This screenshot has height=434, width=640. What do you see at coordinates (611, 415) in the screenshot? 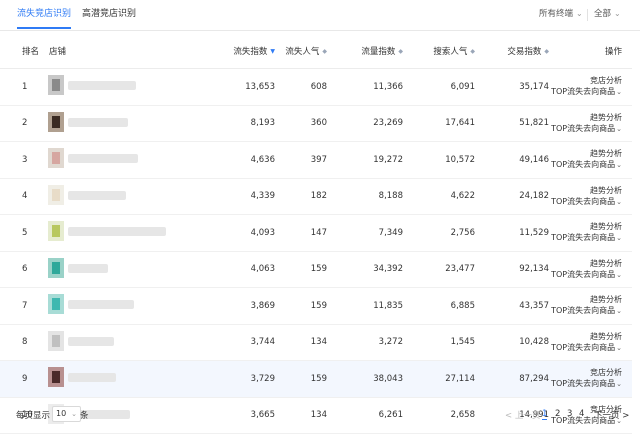
I see `next-page-button: 下一页 >` at bounding box center [611, 415].